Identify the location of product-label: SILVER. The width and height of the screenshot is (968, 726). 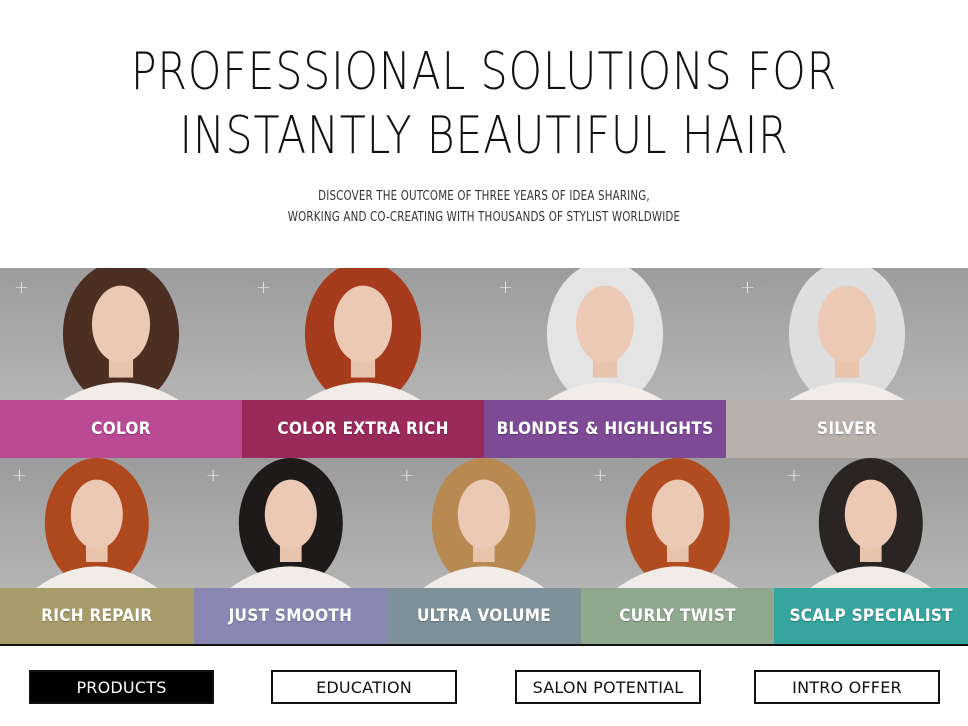
(847, 429).